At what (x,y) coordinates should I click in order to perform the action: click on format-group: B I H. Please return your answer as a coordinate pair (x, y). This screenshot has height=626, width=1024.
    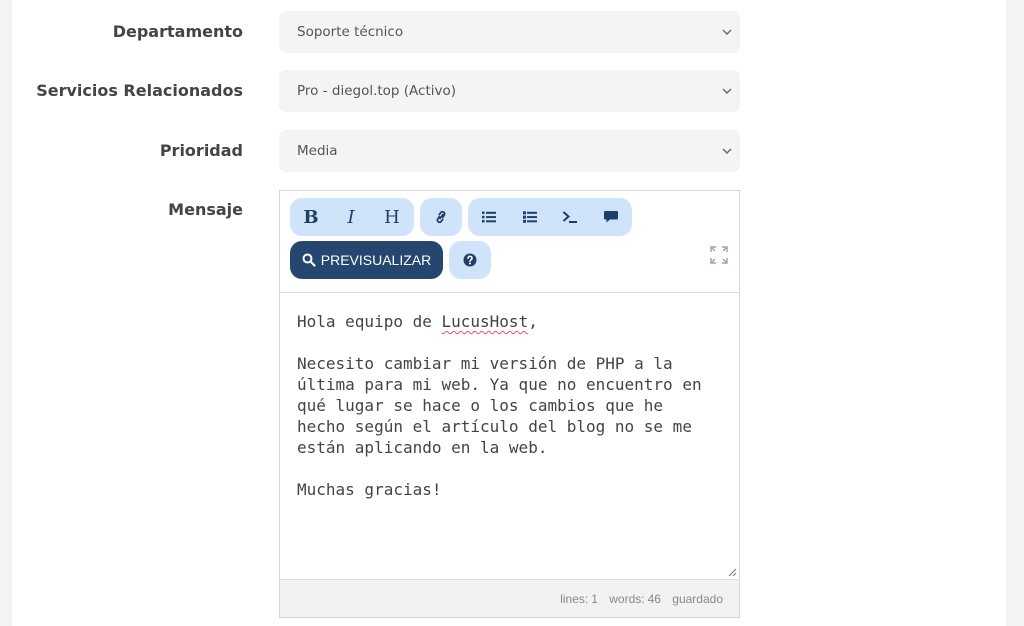
    Looking at the image, I should click on (352, 217).